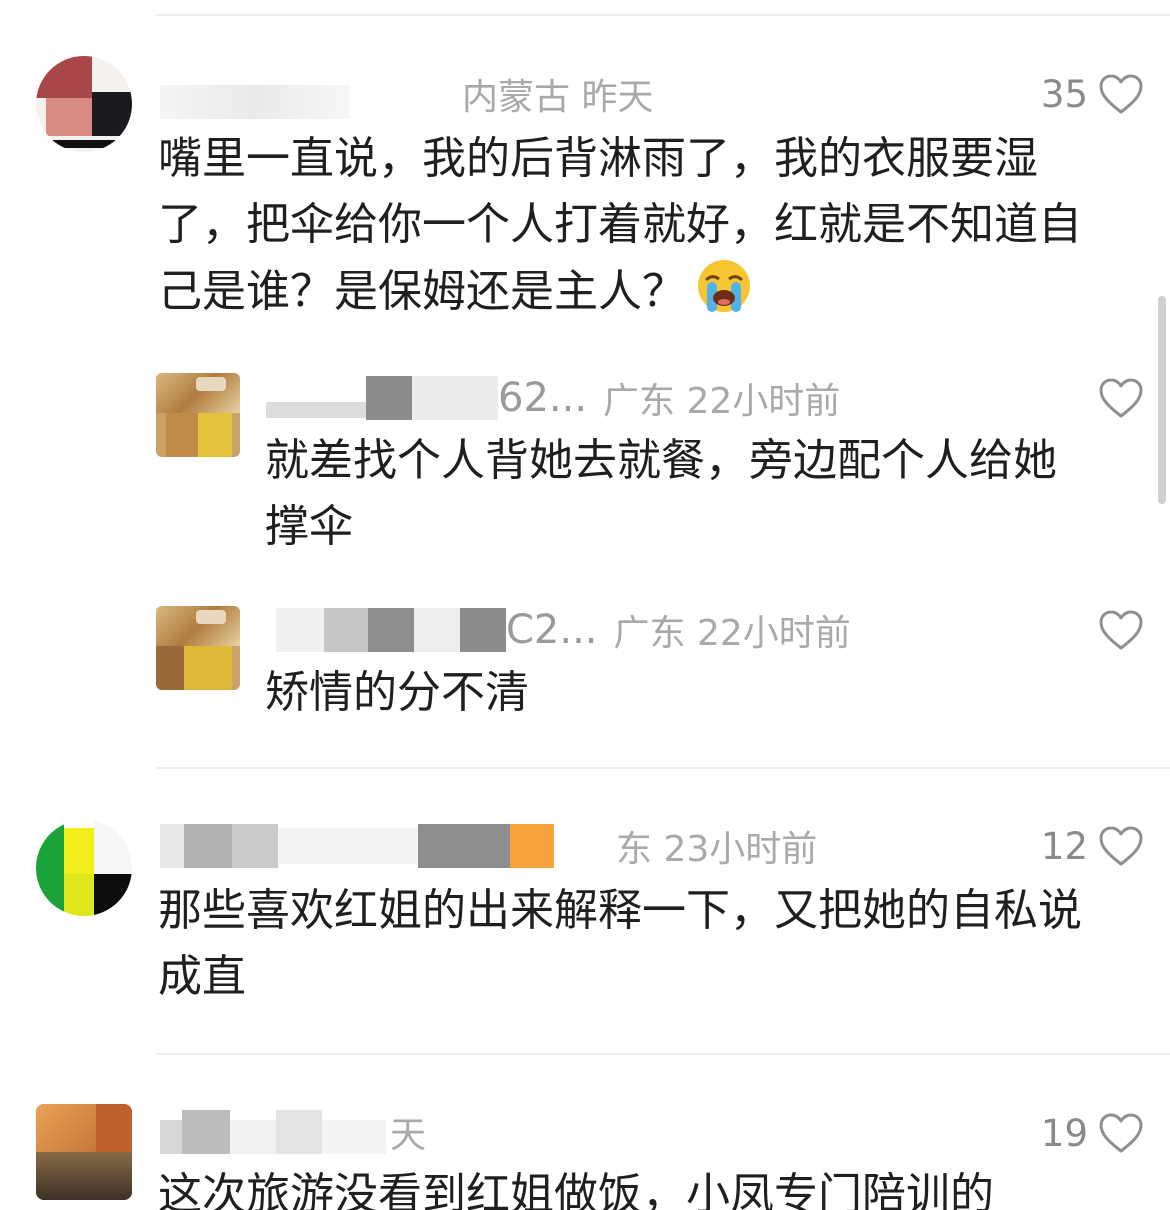 This screenshot has width=1170, height=1210. What do you see at coordinates (408, 1135) in the screenshot?
I see `location-time: 天` at bounding box center [408, 1135].